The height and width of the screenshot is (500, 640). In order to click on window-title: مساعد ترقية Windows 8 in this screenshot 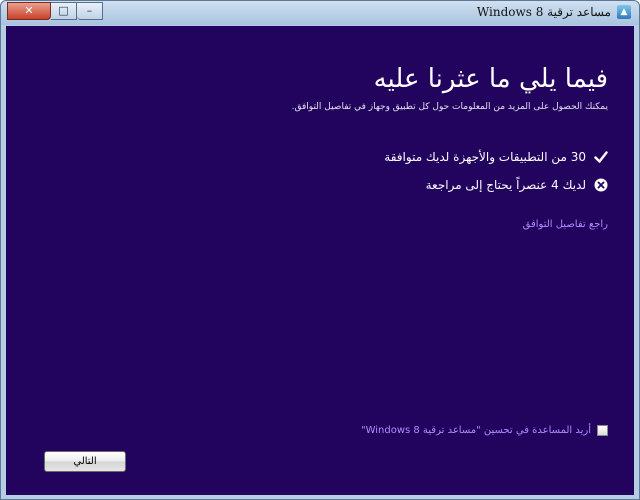, I will do `click(543, 12)`.